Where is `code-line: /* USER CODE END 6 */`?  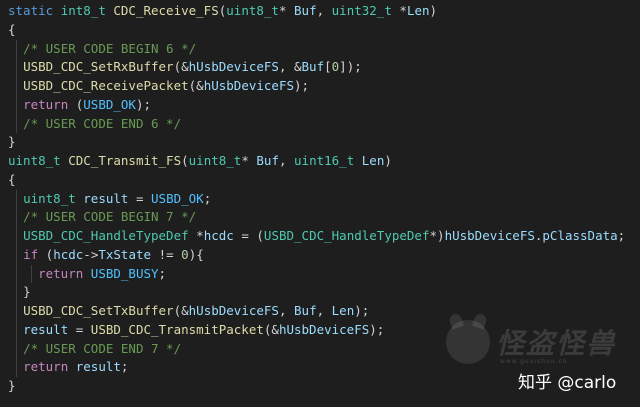 code-line: /* USER CODE END 6 */ is located at coordinates (320, 124).